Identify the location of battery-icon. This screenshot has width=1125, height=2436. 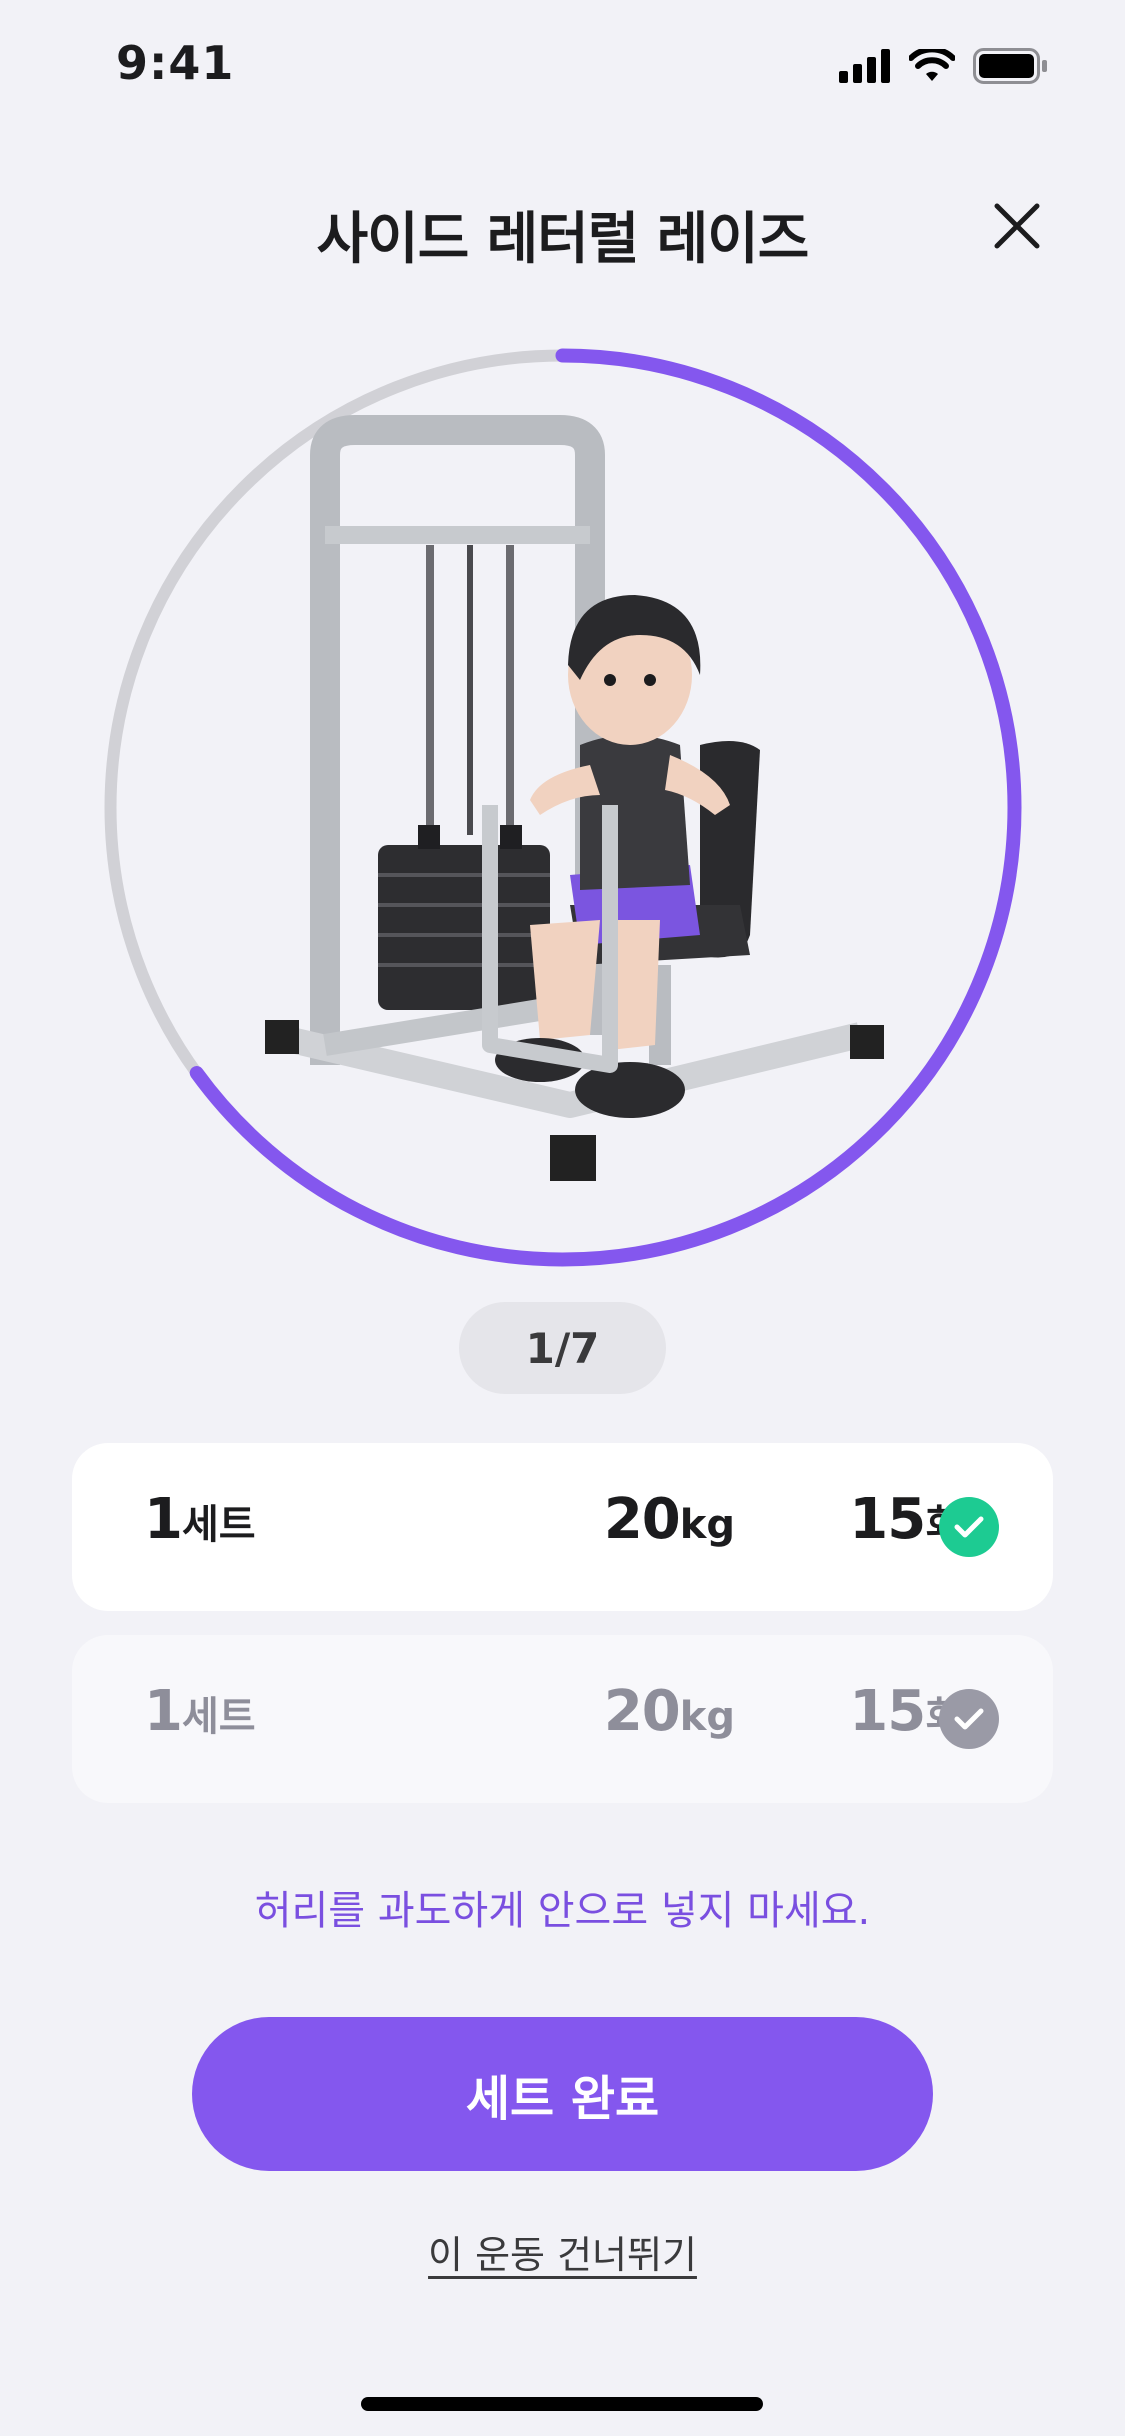
(1010, 66).